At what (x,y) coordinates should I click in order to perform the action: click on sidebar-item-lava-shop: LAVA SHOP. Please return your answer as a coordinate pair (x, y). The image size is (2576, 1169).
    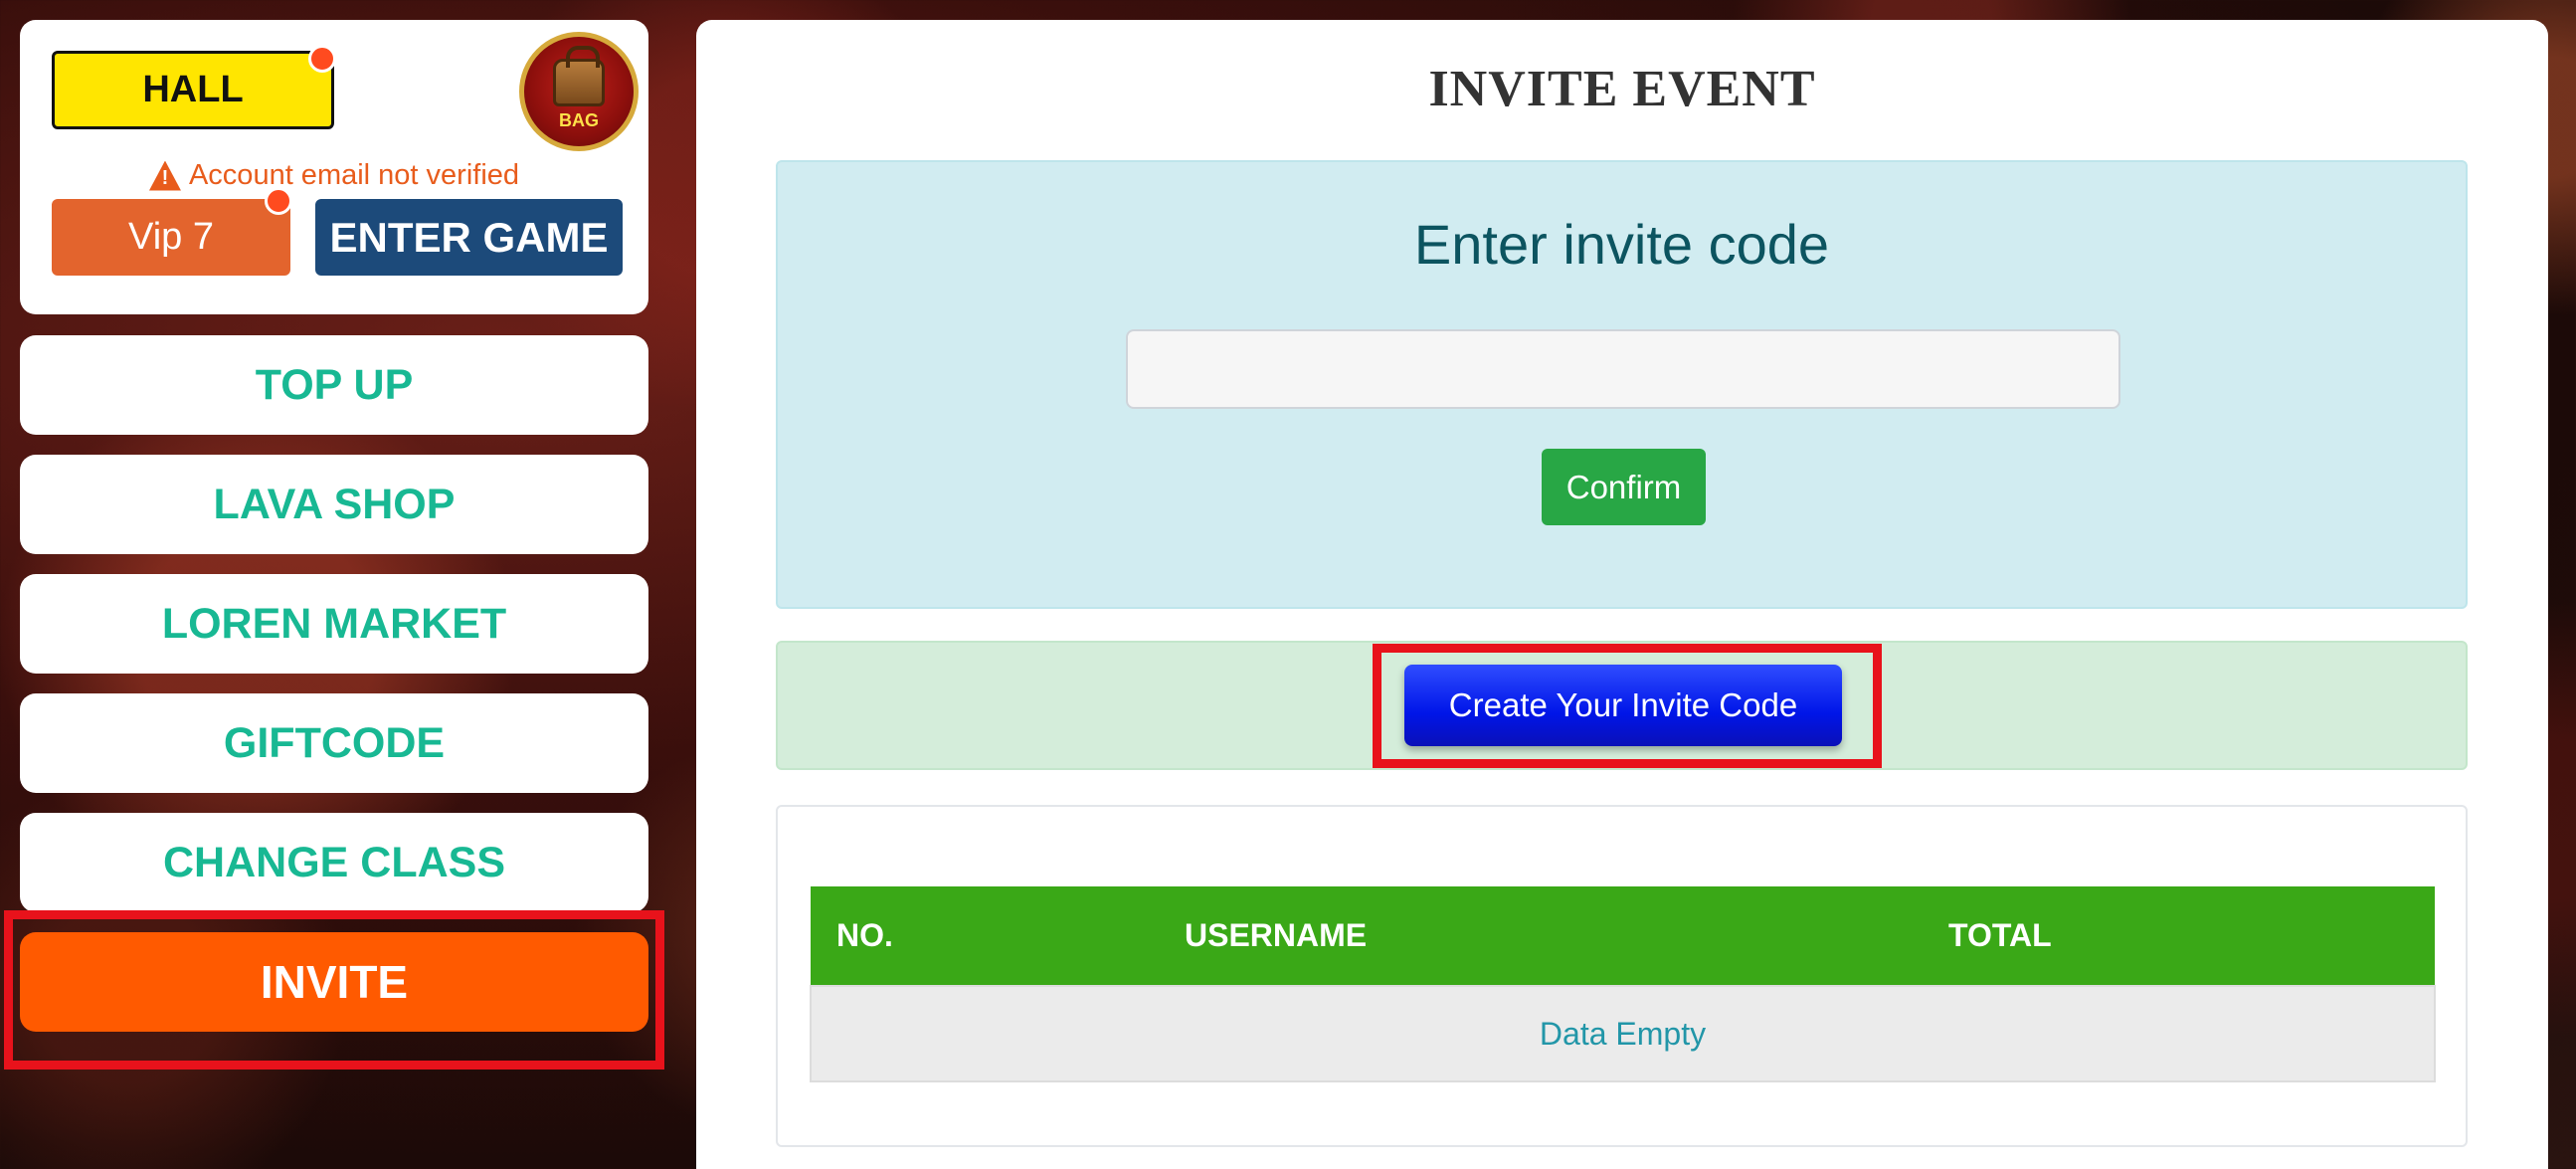
    Looking at the image, I should click on (334, 504).